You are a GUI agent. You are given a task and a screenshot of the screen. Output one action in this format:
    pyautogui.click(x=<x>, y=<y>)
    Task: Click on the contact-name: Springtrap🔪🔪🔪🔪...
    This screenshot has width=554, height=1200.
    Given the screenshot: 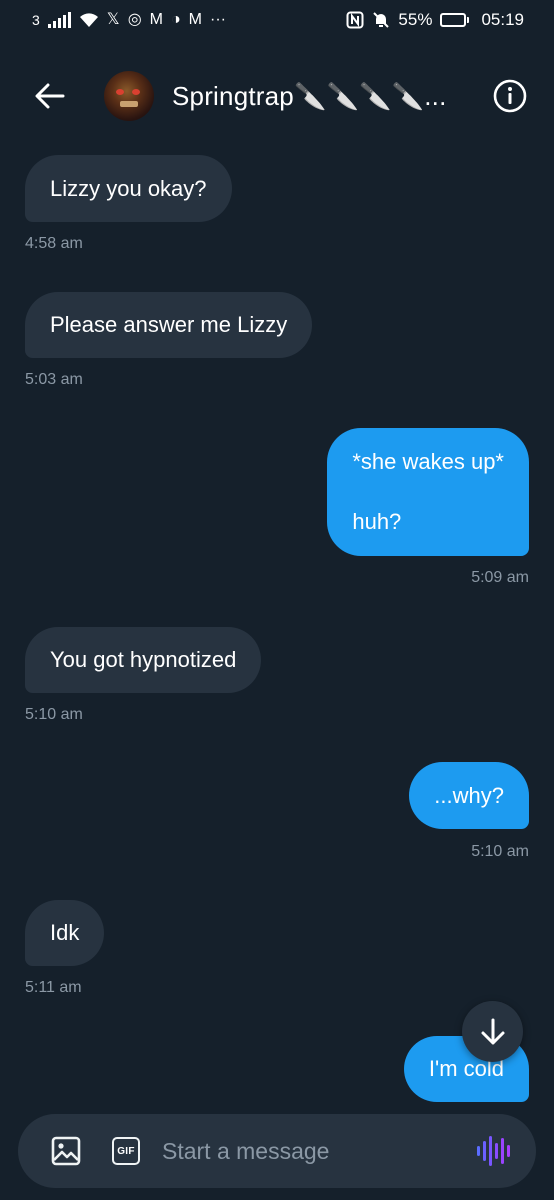 What is the action you would take?
    pyautogui.click(x=314, y=96)
    